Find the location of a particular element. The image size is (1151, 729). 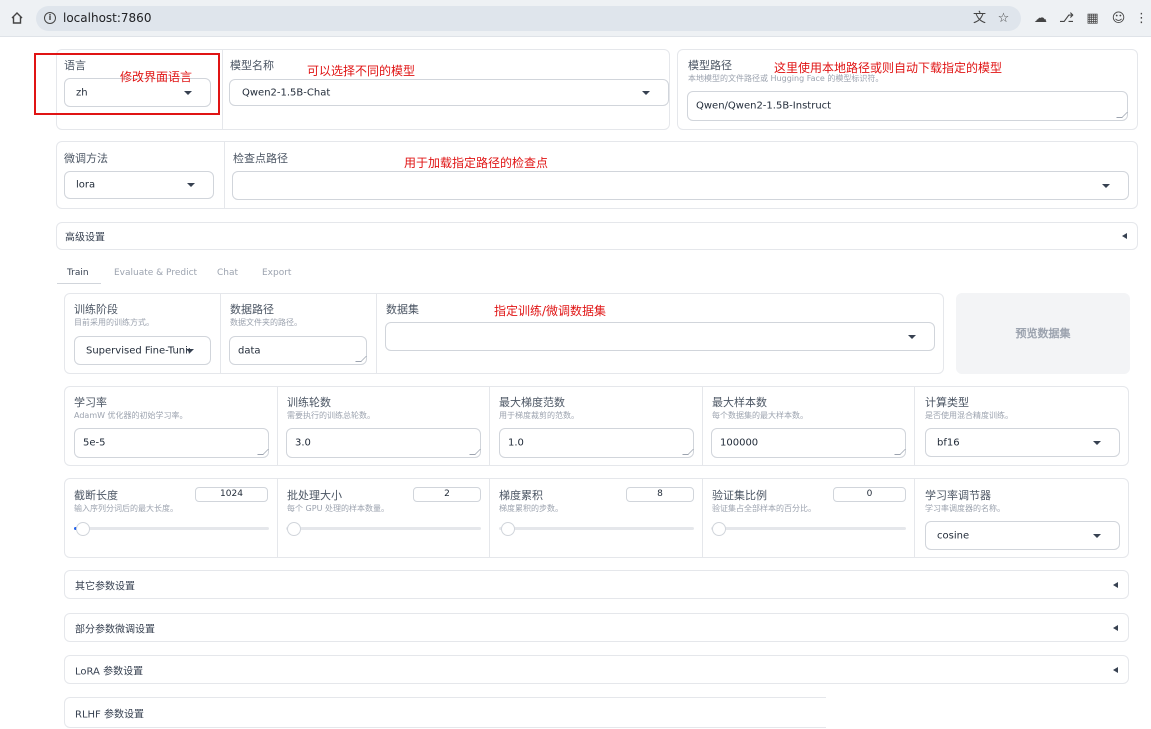

cloud-icon: ☁ is located at coordinates (1040, 18).